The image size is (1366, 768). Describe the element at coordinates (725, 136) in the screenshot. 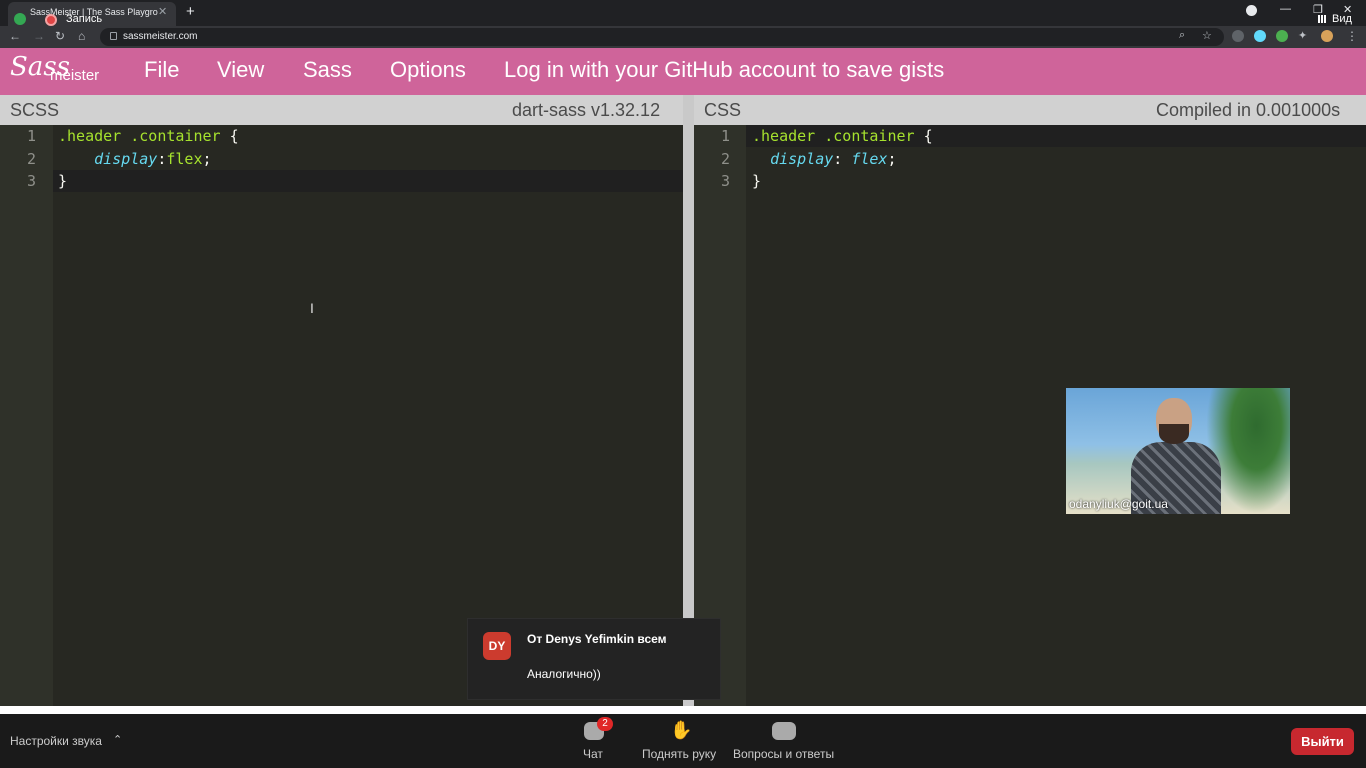

I see `css-line-number: 1` at that location.